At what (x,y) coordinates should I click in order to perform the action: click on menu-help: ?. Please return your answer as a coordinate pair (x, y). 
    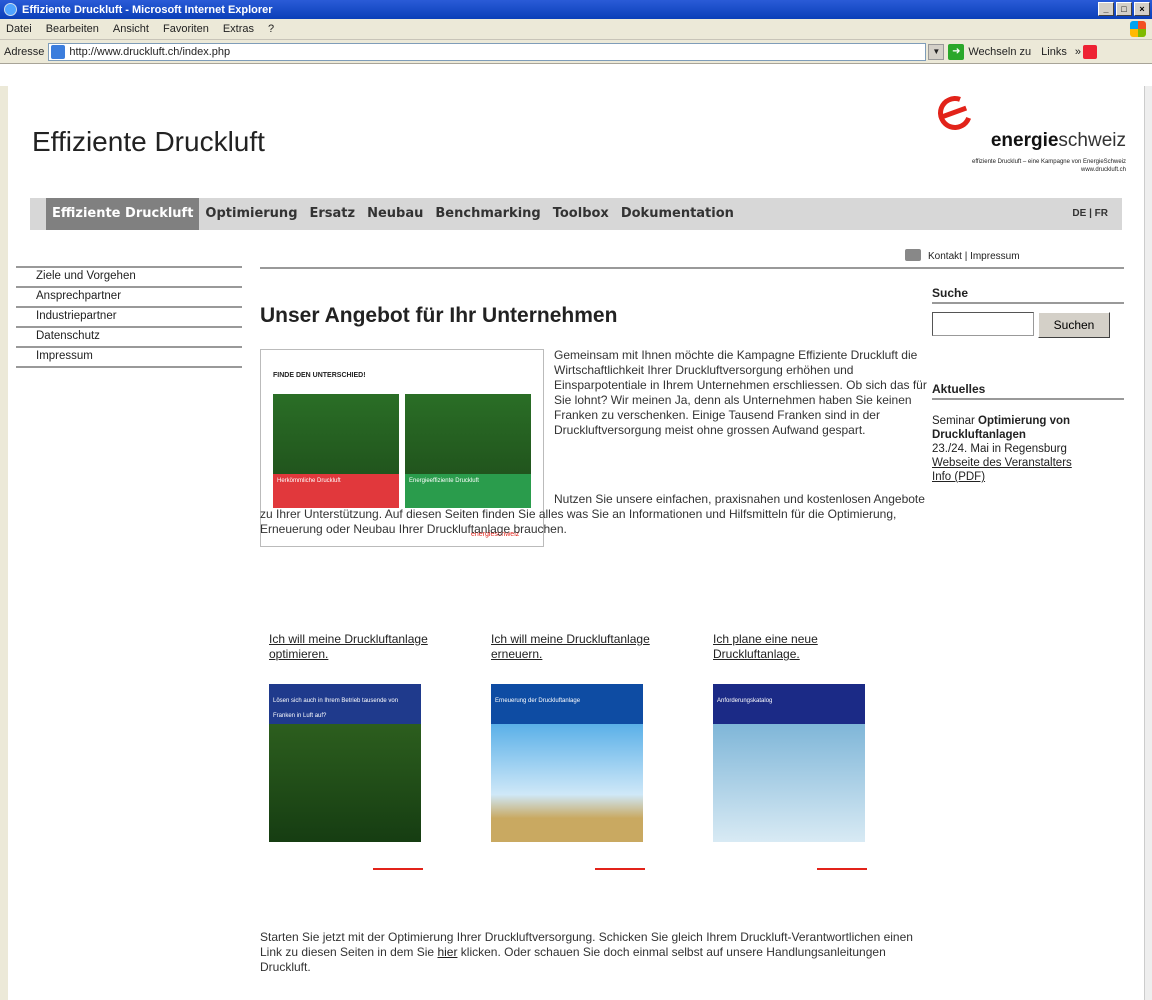
    Looking at the image, I should click on (271, 29).